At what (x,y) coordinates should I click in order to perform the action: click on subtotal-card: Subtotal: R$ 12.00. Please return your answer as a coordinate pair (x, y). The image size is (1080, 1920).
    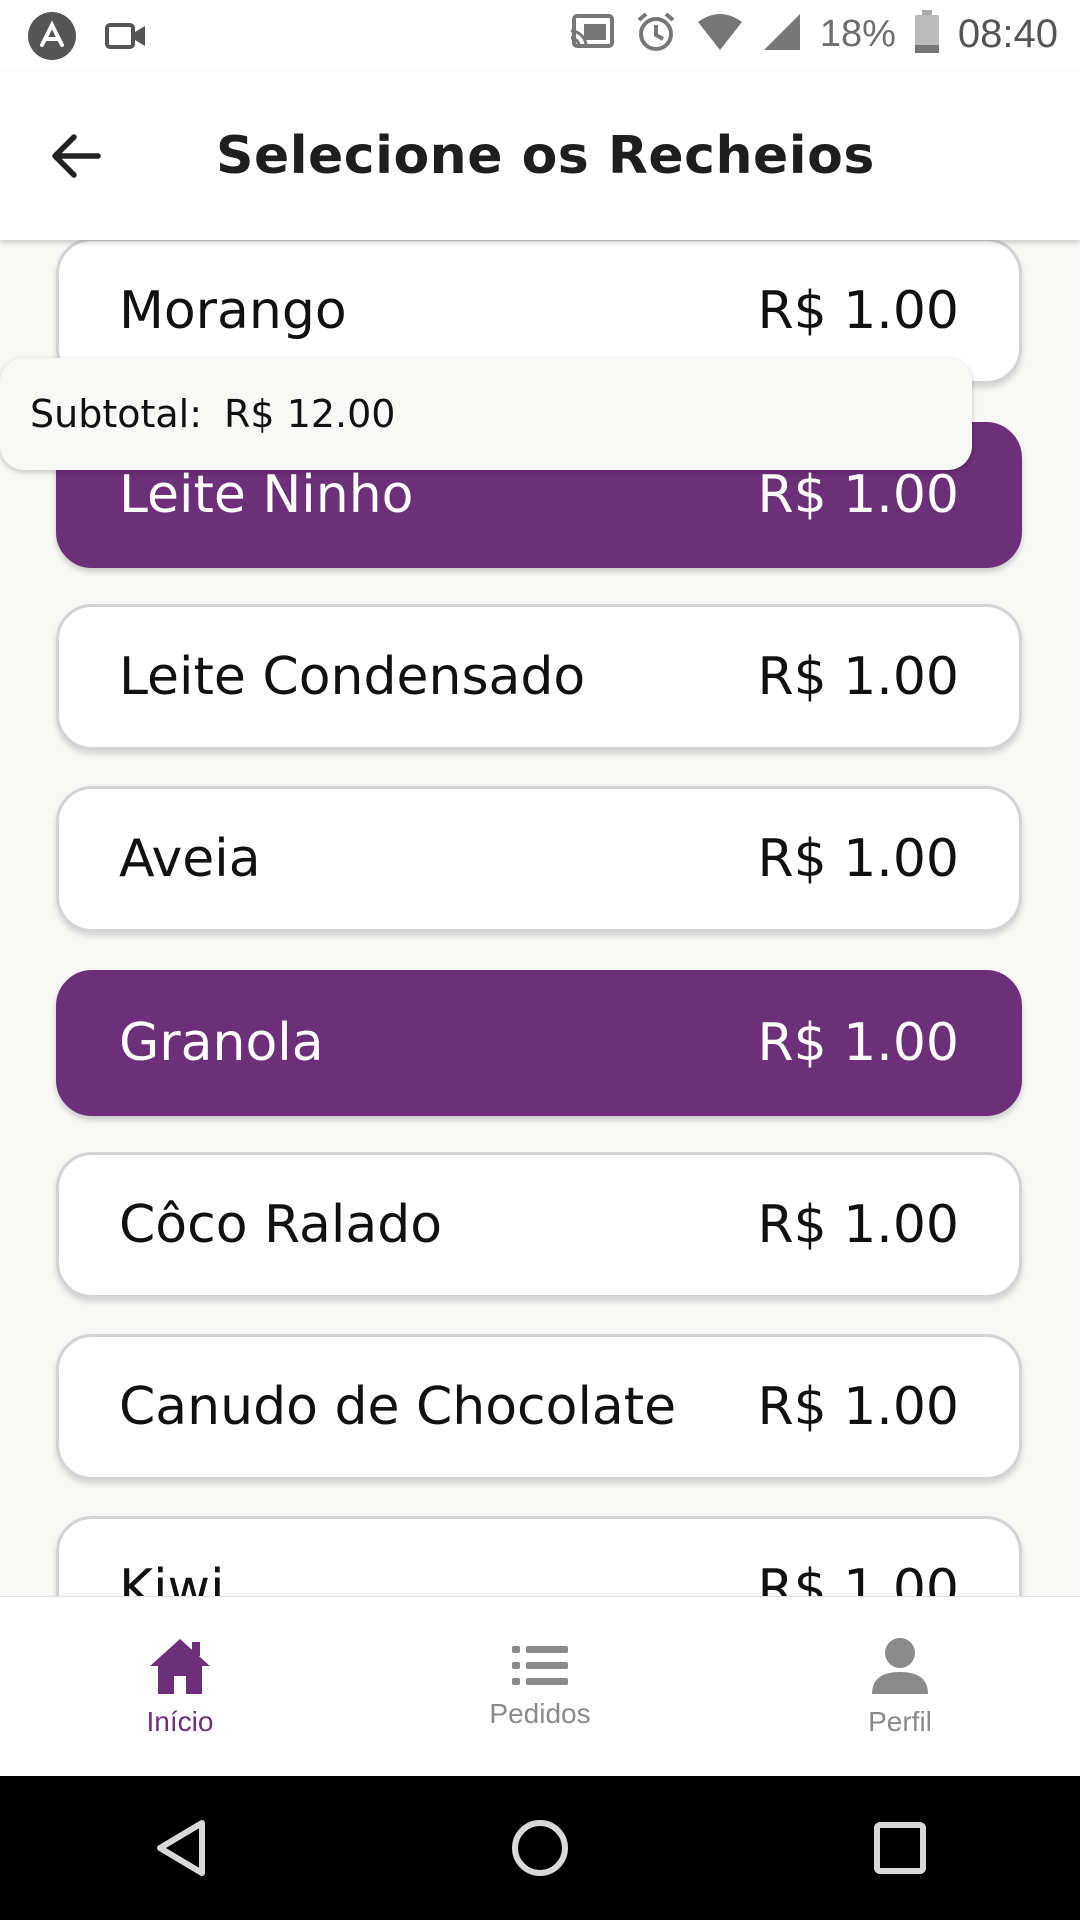
    Looking at the image, I should click on (486, 414).